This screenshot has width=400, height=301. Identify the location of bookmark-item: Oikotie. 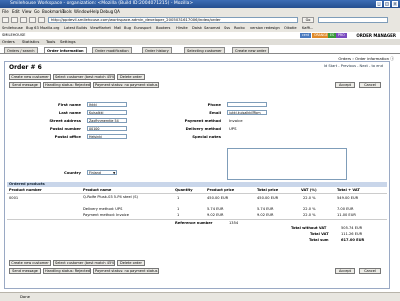
(290, 28).